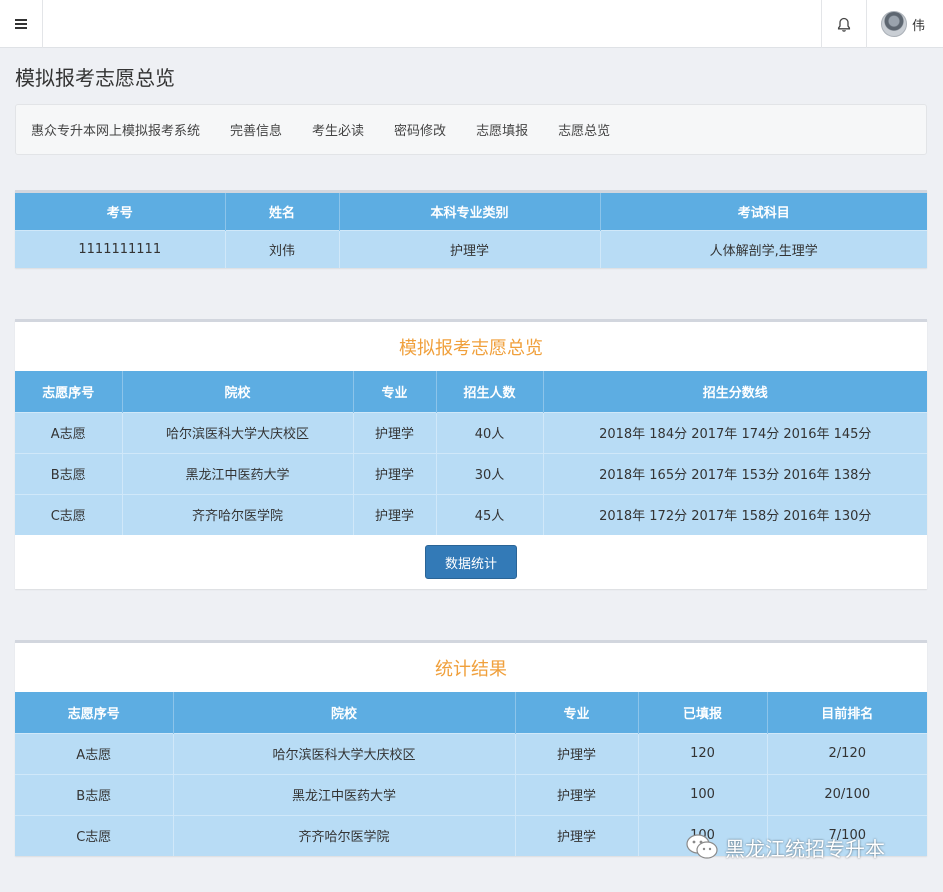  I want to click on button-row: 数据统计, so click(471, 562).